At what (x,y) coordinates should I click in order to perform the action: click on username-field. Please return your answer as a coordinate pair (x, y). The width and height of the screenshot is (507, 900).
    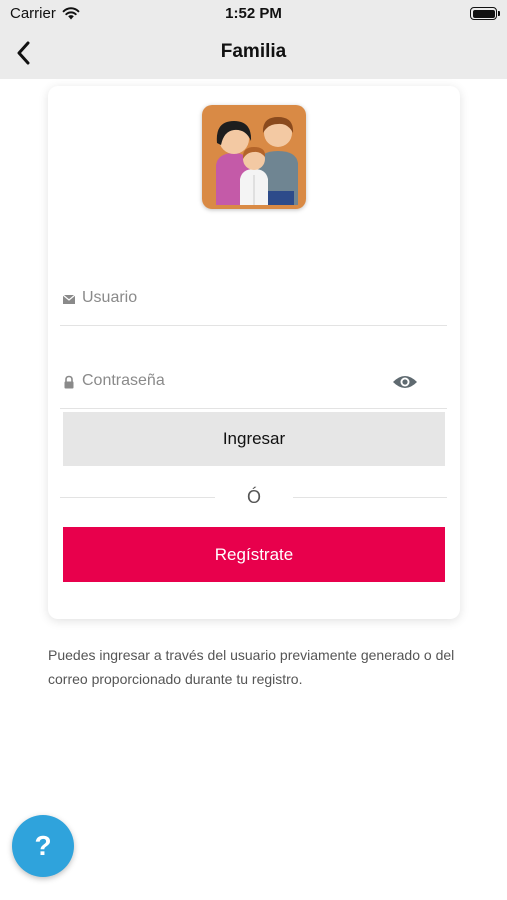
    Looking at the image, I should click on (253, 304).